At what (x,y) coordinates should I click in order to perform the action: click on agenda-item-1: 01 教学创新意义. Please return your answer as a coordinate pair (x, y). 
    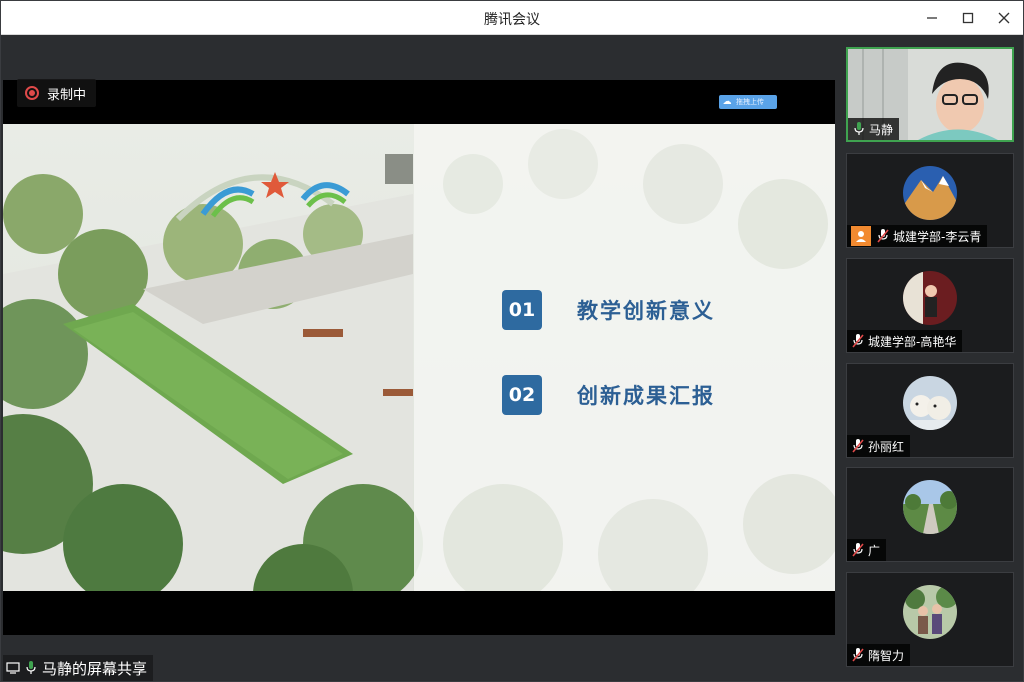
    Looking at the image, I should click on (608, 310).